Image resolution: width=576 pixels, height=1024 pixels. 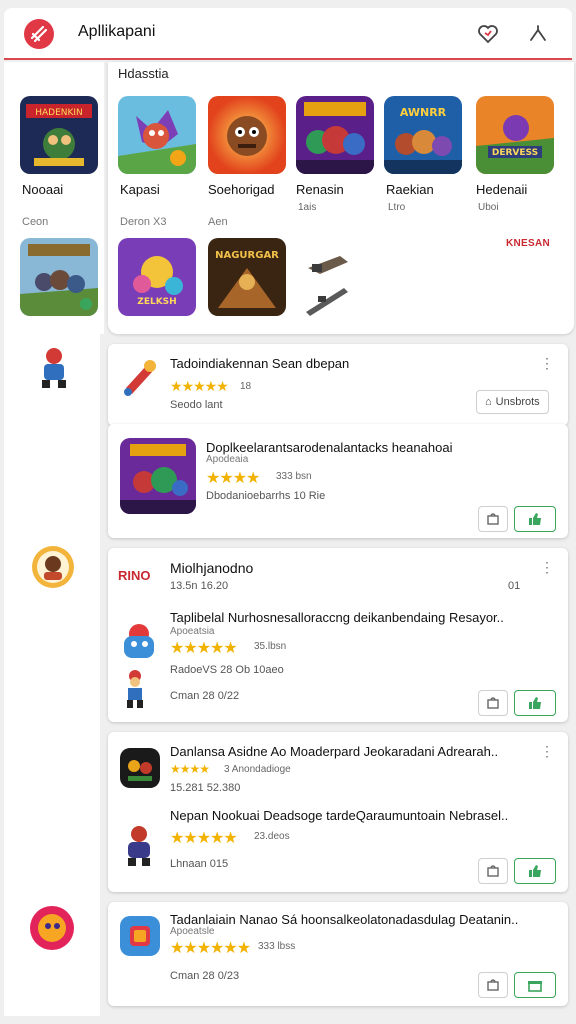 I want to click on svg-text: ZELKSH, so click(x=156, y=302).